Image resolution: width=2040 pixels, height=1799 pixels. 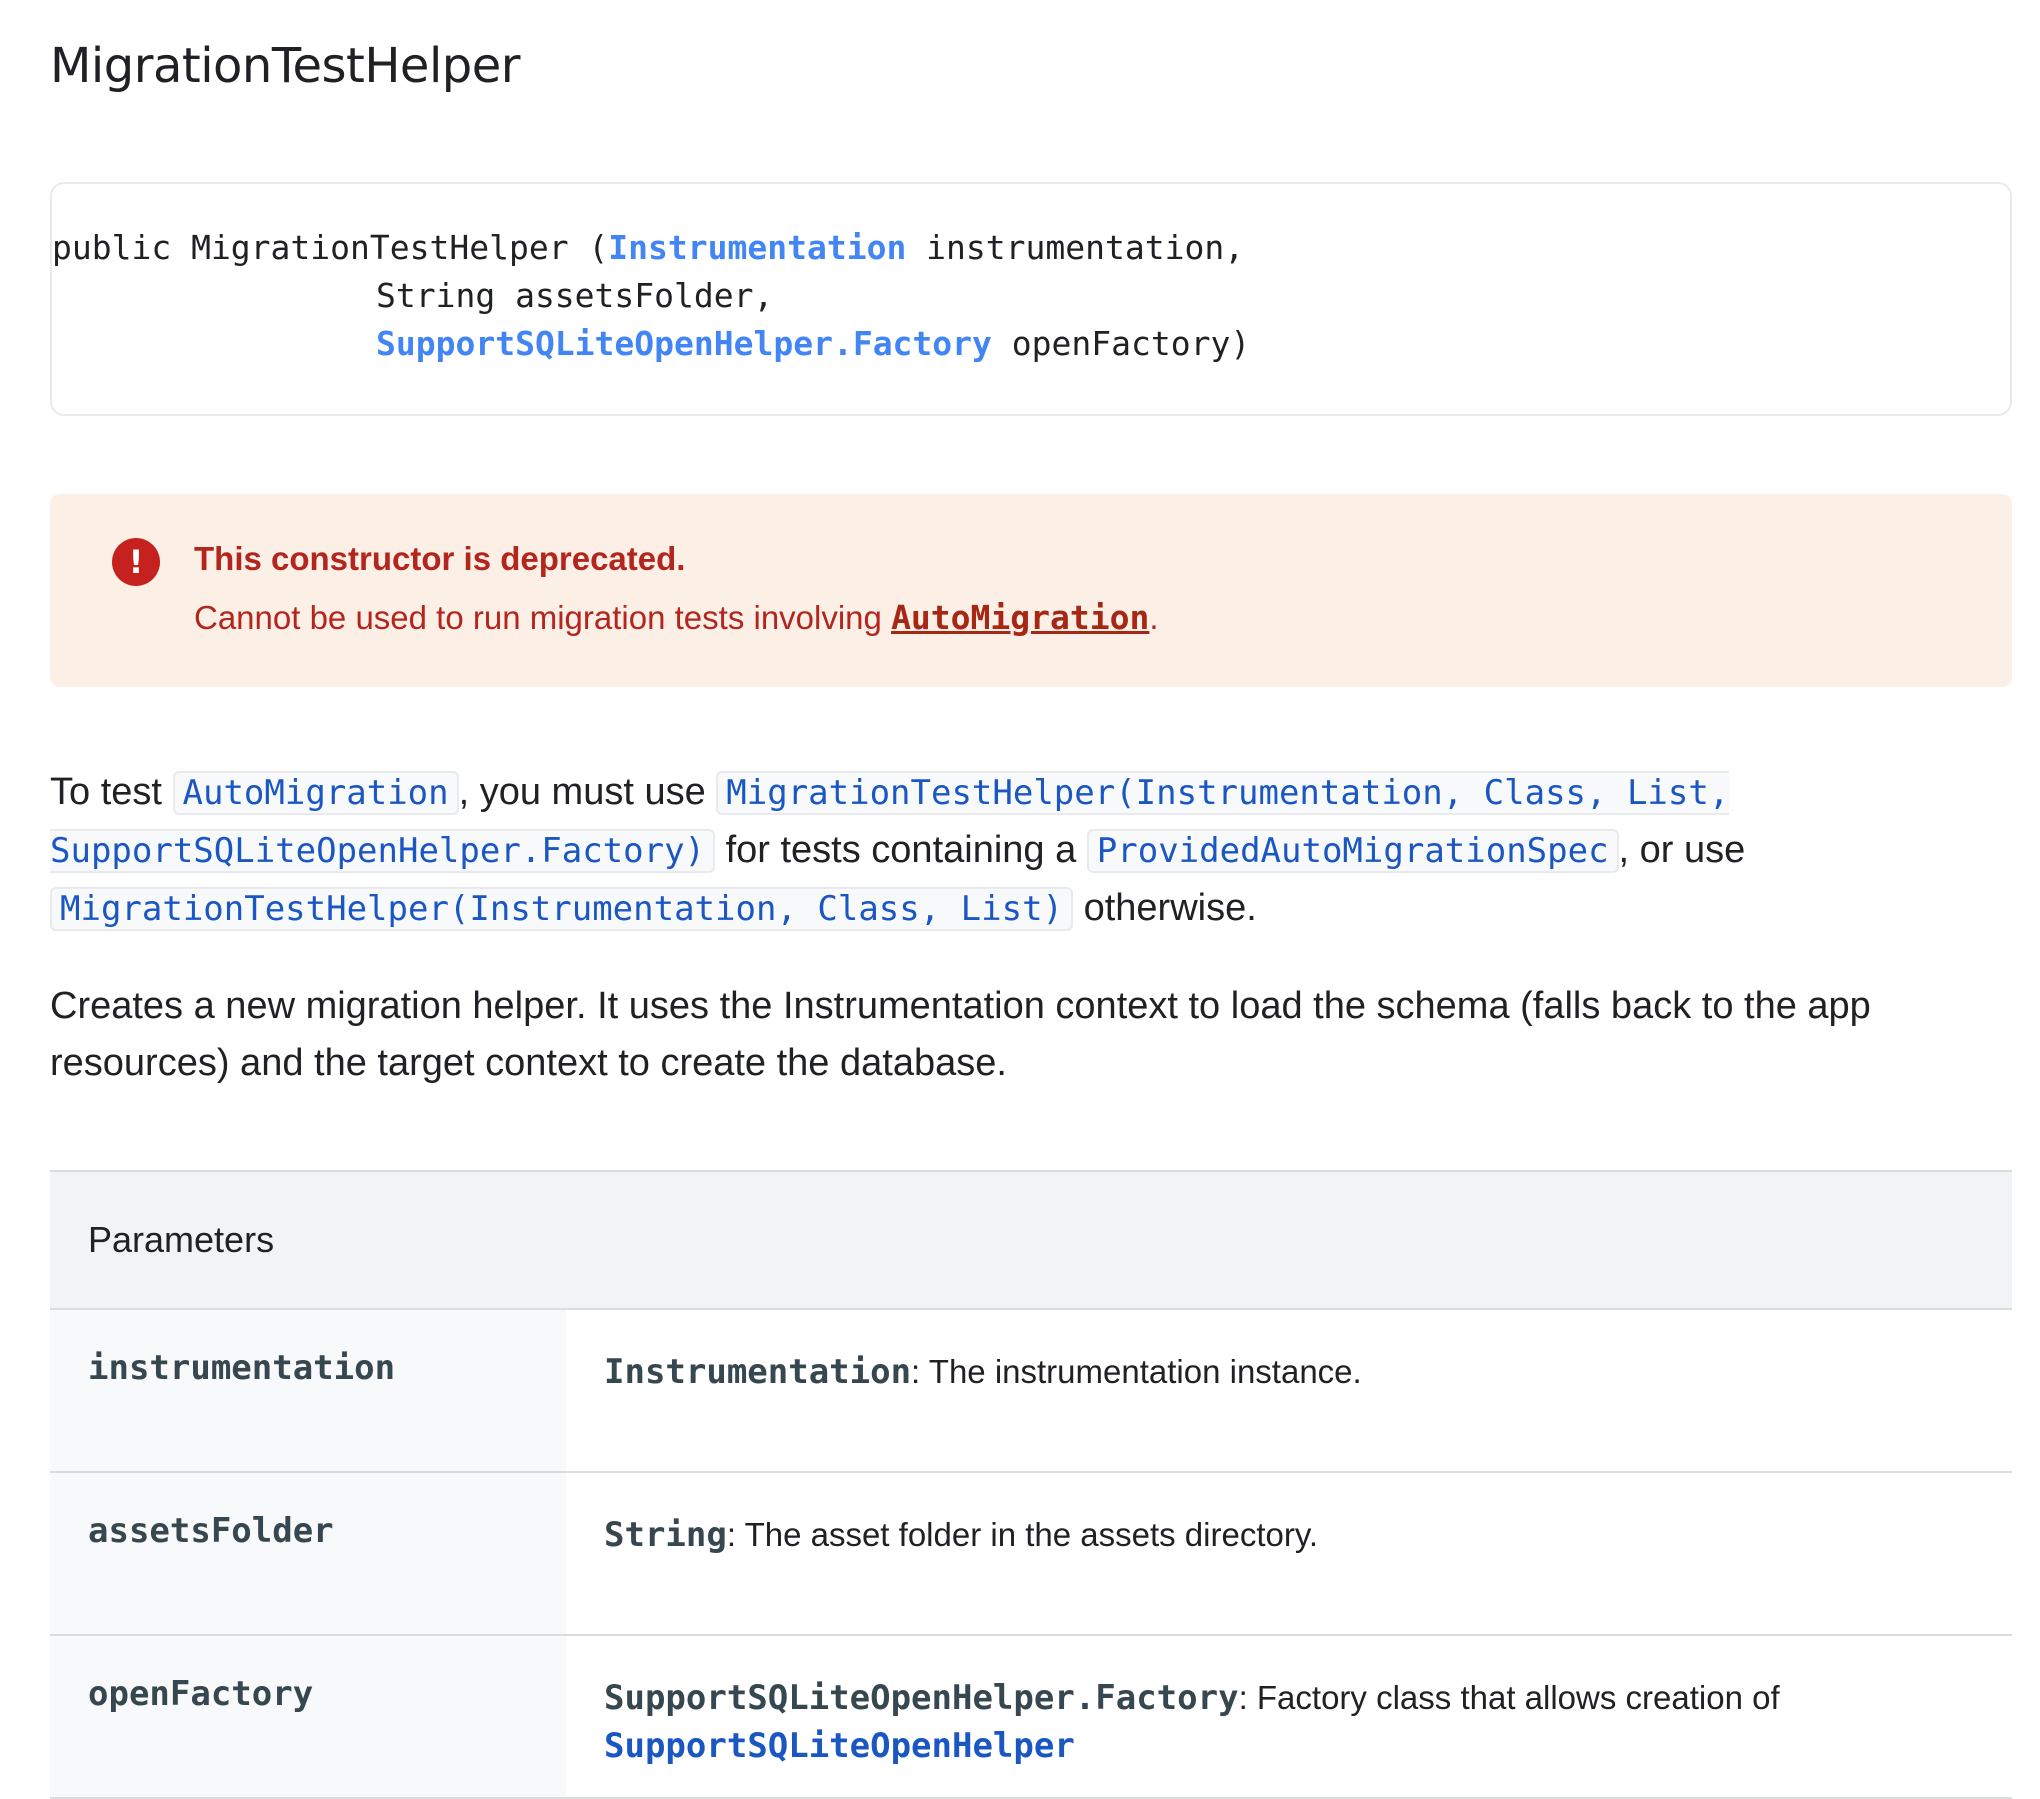 I want to click on description-text: To test, so click(x=111, y=792).